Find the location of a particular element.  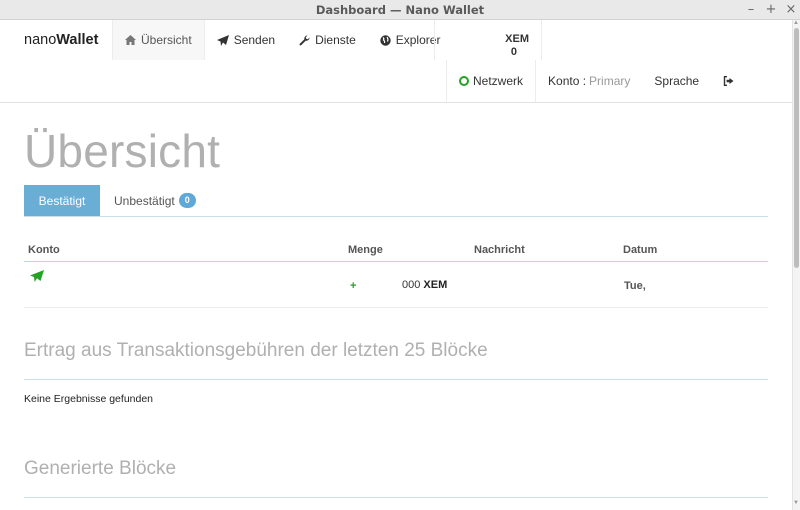

network-status: Netzwerk is located at coordinates (491, 81).